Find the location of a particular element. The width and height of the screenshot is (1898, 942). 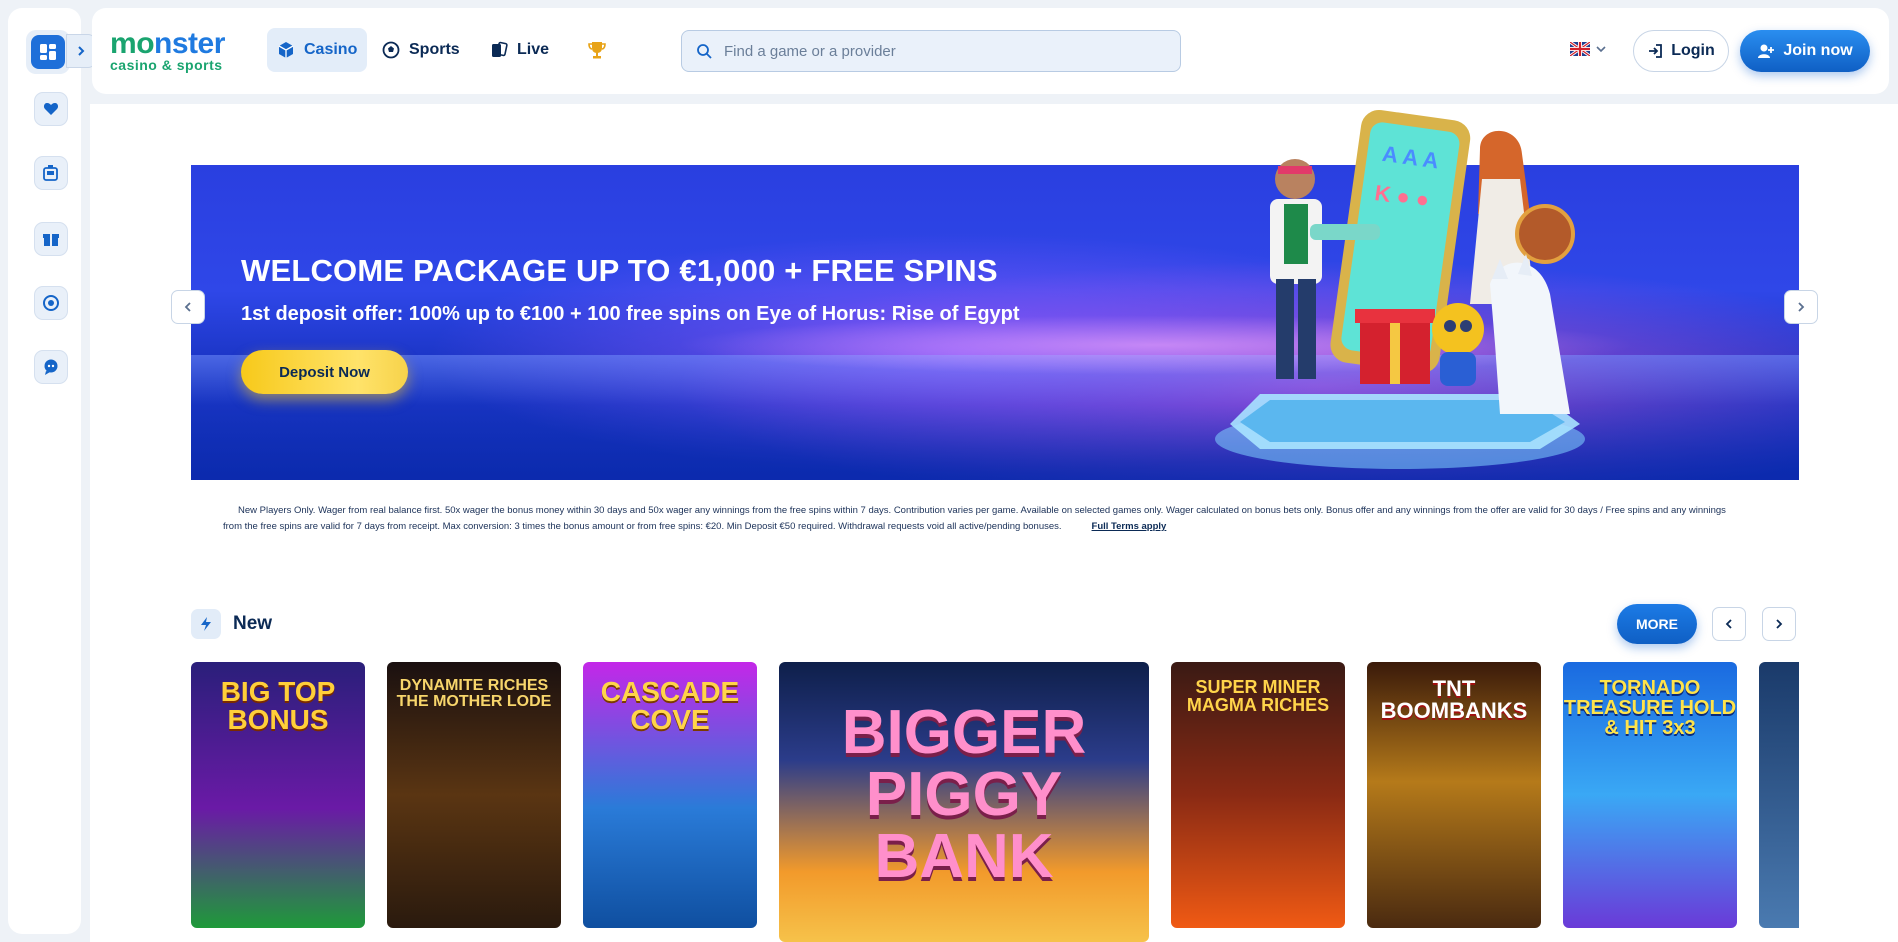

nav-tournaments is located at coordinates (597, 50).